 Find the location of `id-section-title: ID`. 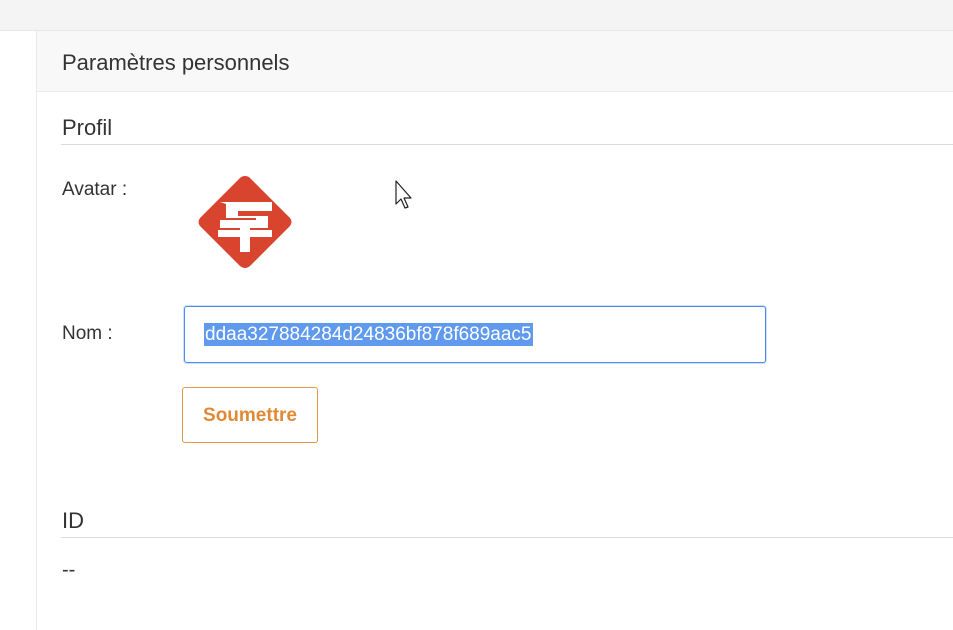

id-section-title: ID is located at coordinates (73, 520).